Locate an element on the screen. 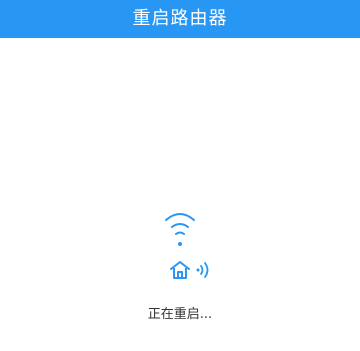 This screenshot has width=360, height=351. house-icon is located at coordinates (180, 270).